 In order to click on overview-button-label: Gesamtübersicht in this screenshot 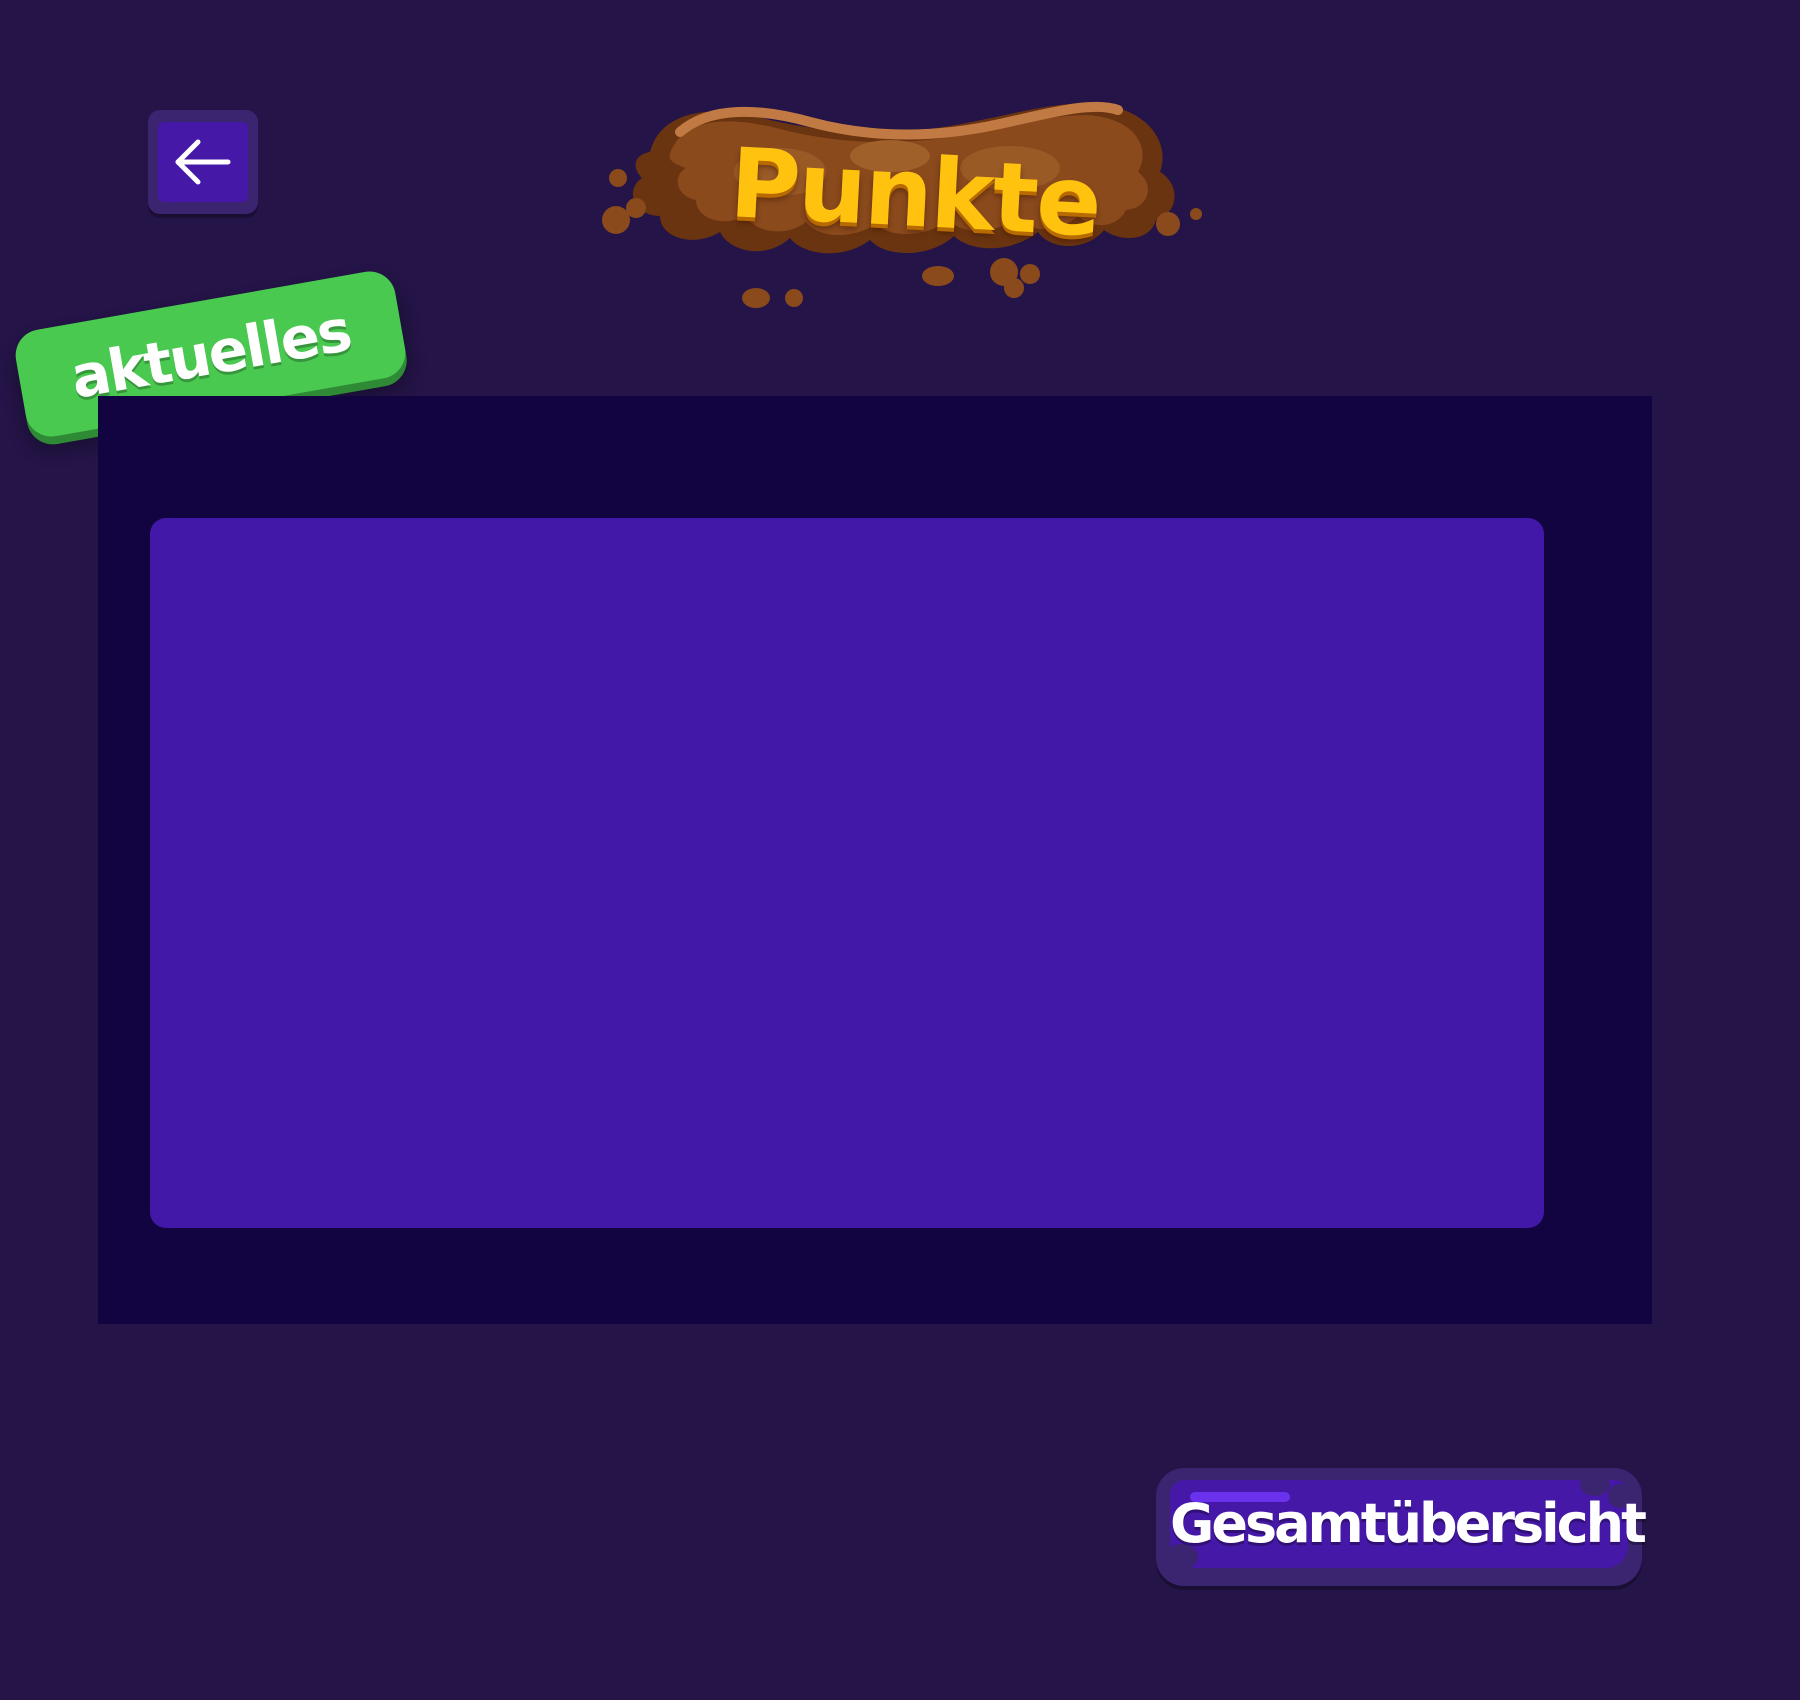, I will do `click(1408, 1523)`.